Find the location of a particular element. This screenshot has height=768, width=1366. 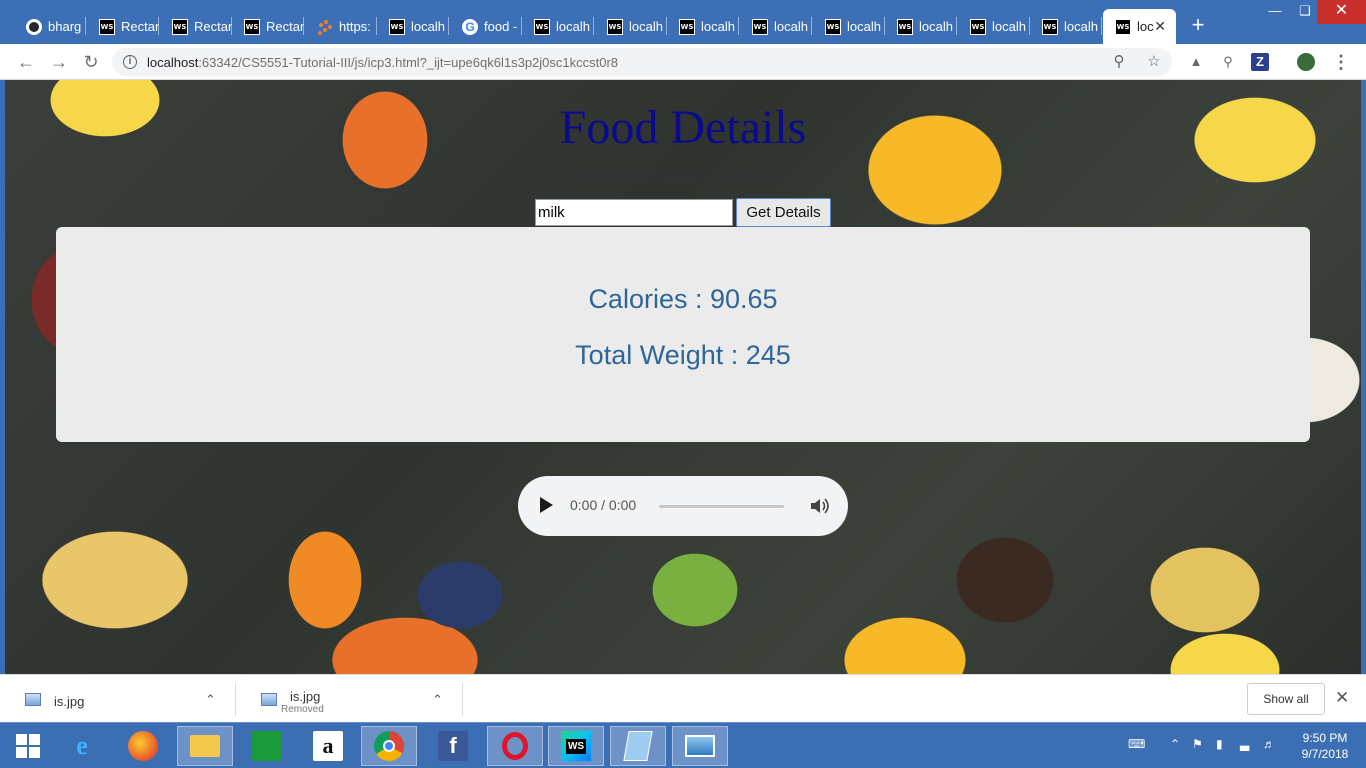

show-hidden-icons-chevron-icon: ⌃ is located at coordinates (1175, 744).